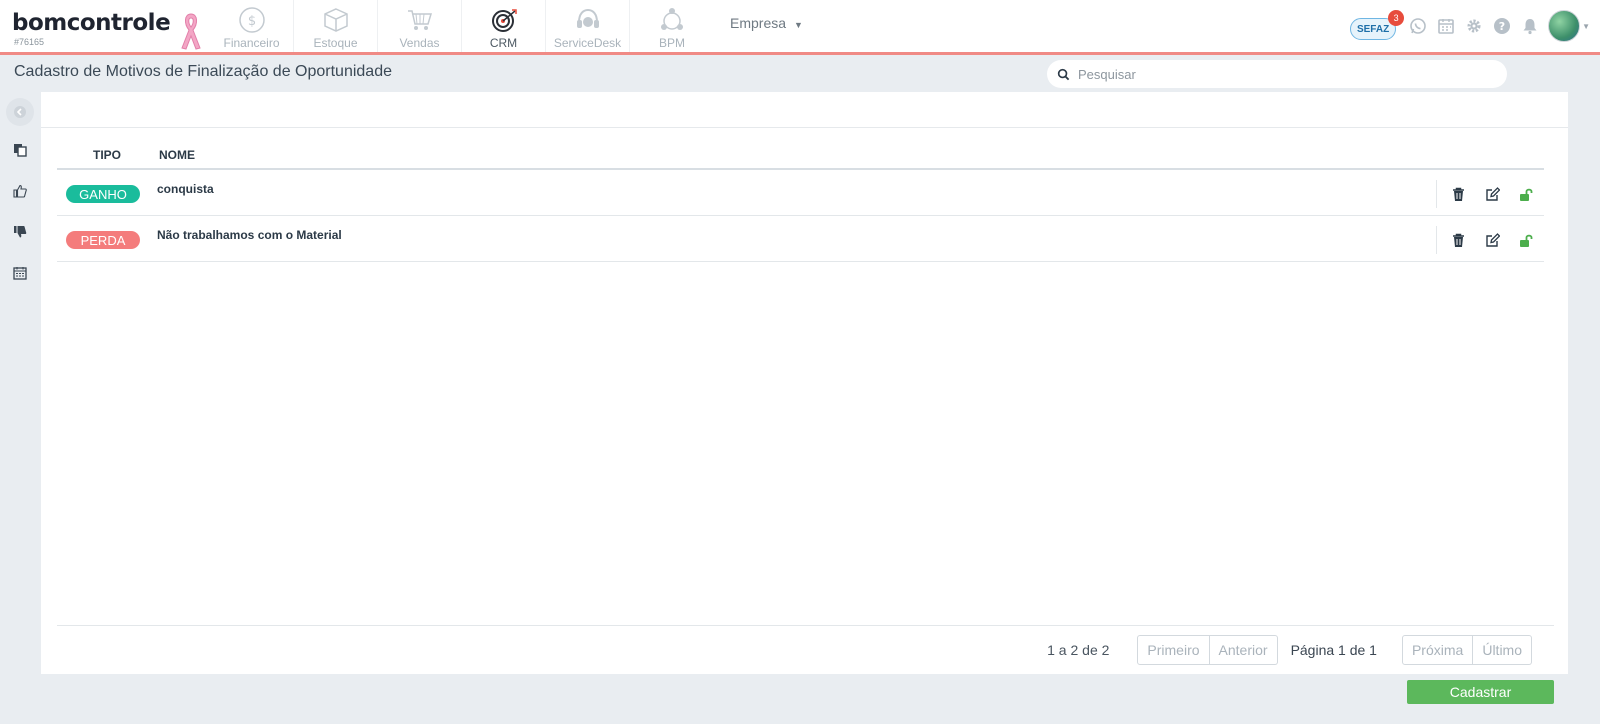 This screenshot has height=724, width=1600. I want to click on table-header: TIPO NOME, so click(800, 156).